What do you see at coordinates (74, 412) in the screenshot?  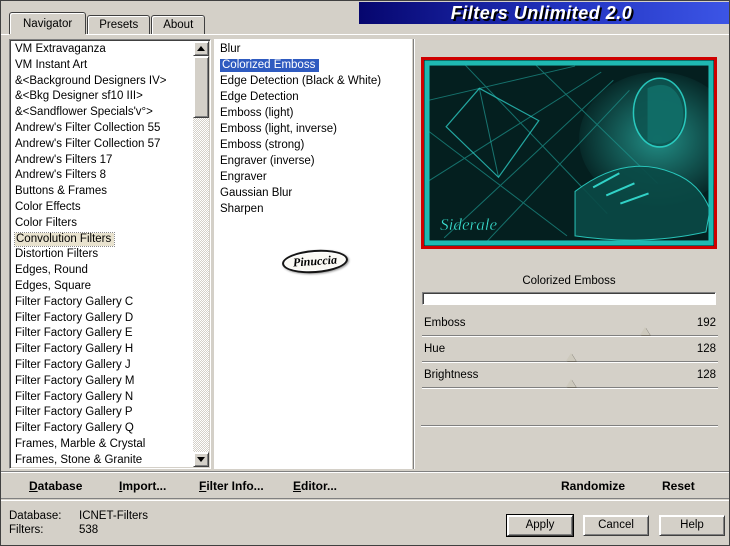 I see `category-item-label: Filter Factory Gallery P` at bounding box center [74, 412].